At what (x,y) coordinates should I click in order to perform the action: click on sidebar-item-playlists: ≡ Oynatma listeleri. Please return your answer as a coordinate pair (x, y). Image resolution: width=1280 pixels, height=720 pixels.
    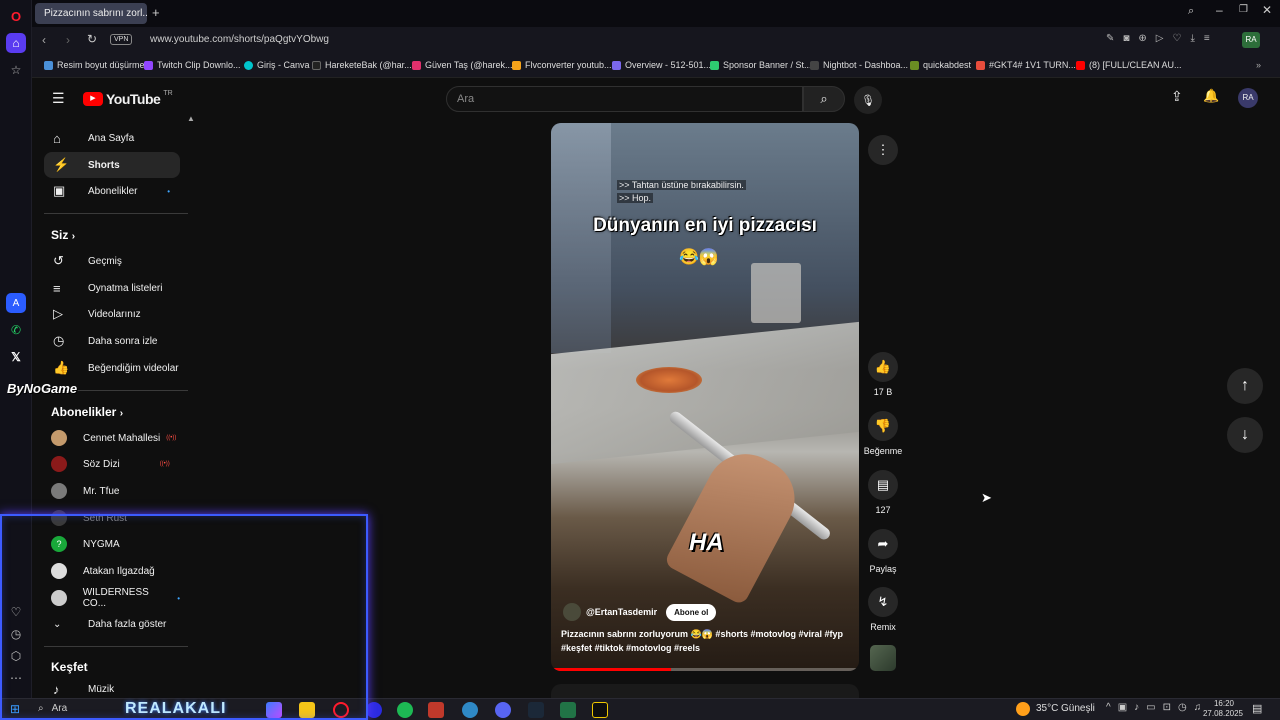
    Looking at the image, I should click on (112, 288).